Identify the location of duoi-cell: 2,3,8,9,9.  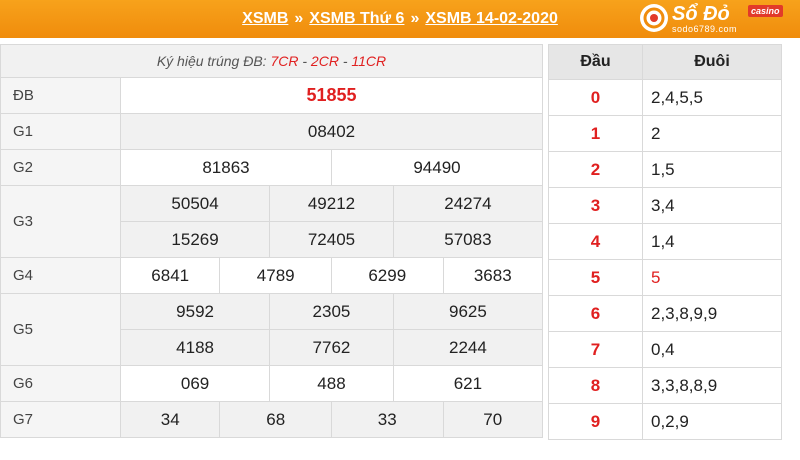
(712, 313).